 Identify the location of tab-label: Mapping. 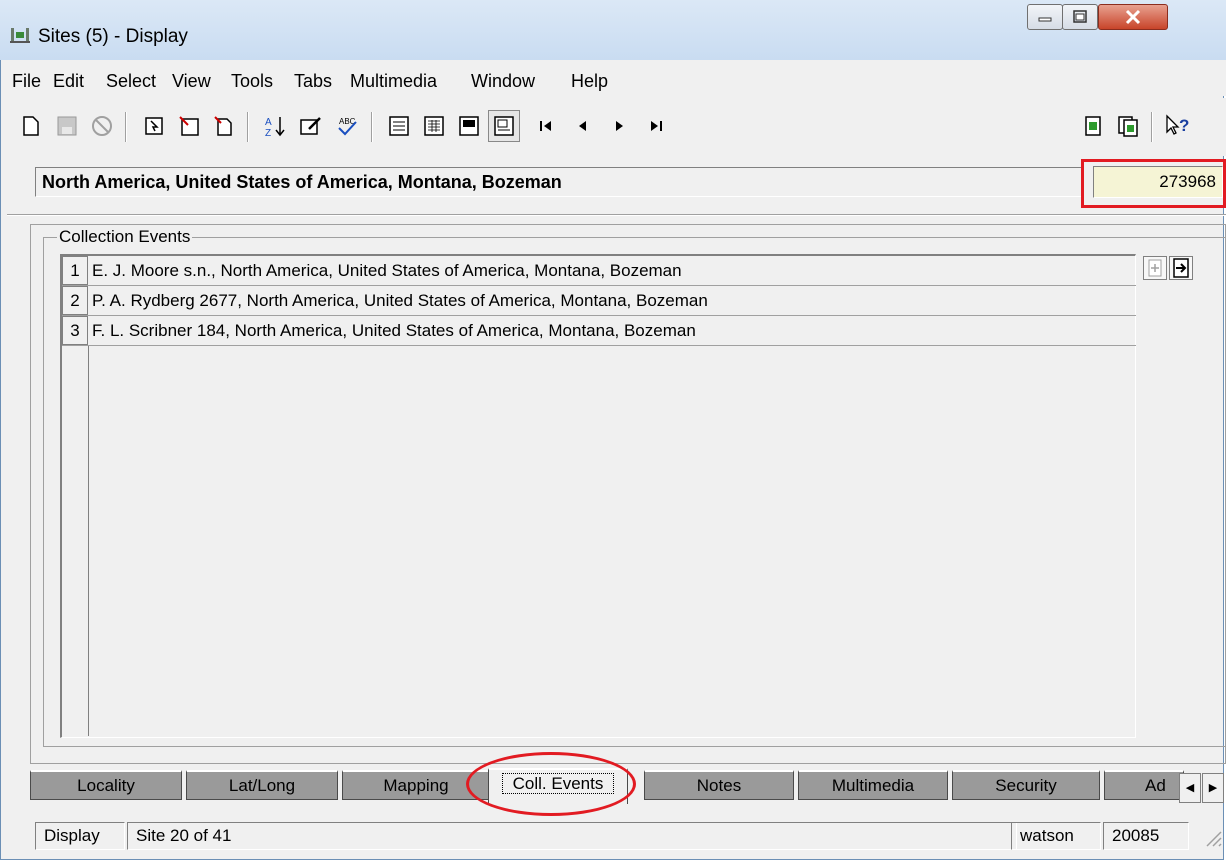
(416, 785).